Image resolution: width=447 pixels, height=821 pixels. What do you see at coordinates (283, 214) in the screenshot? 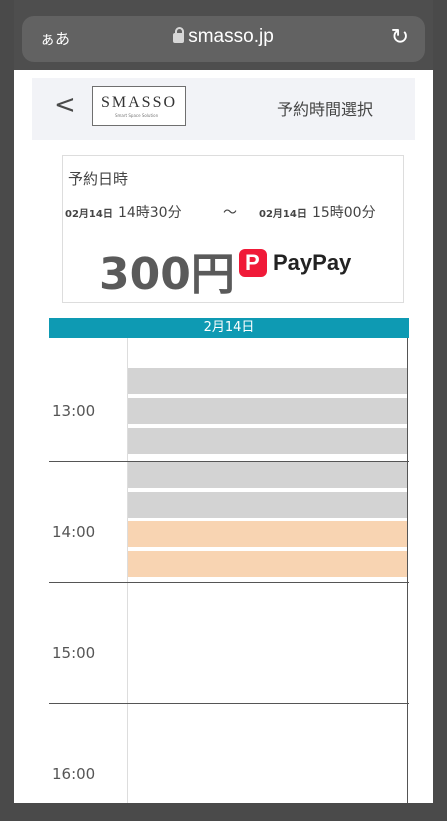
I see `end-date: 02月14日` at bounding box center [283, 214].